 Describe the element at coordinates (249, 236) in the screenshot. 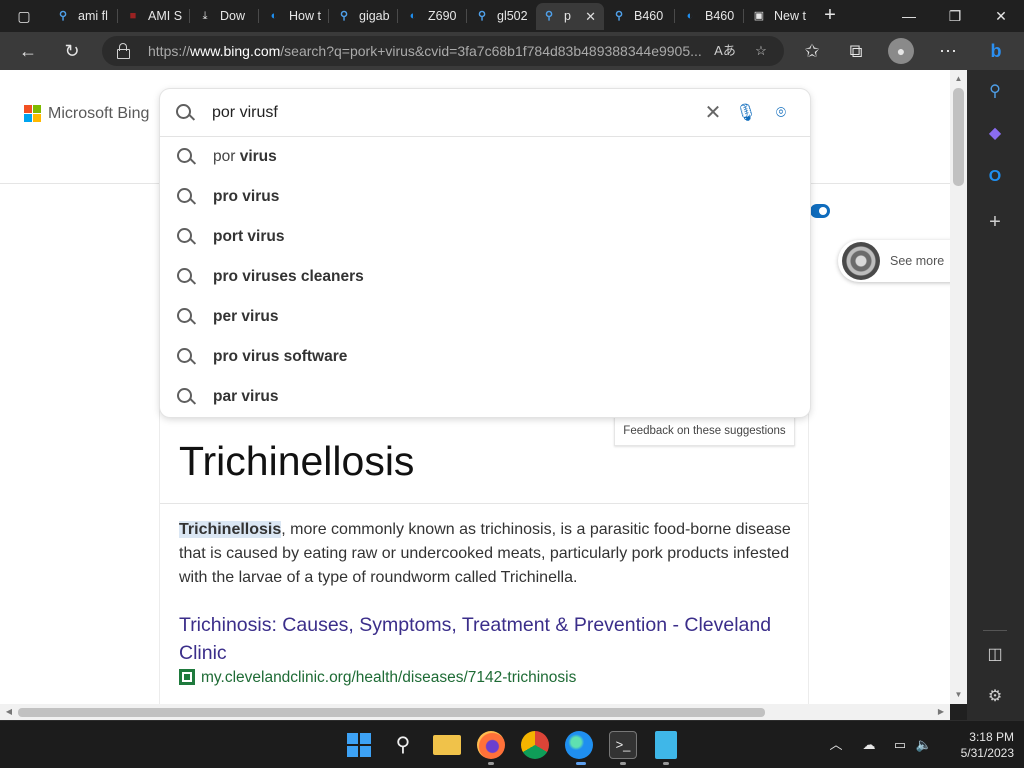

I see `suggestion-text: port virus` at that location.